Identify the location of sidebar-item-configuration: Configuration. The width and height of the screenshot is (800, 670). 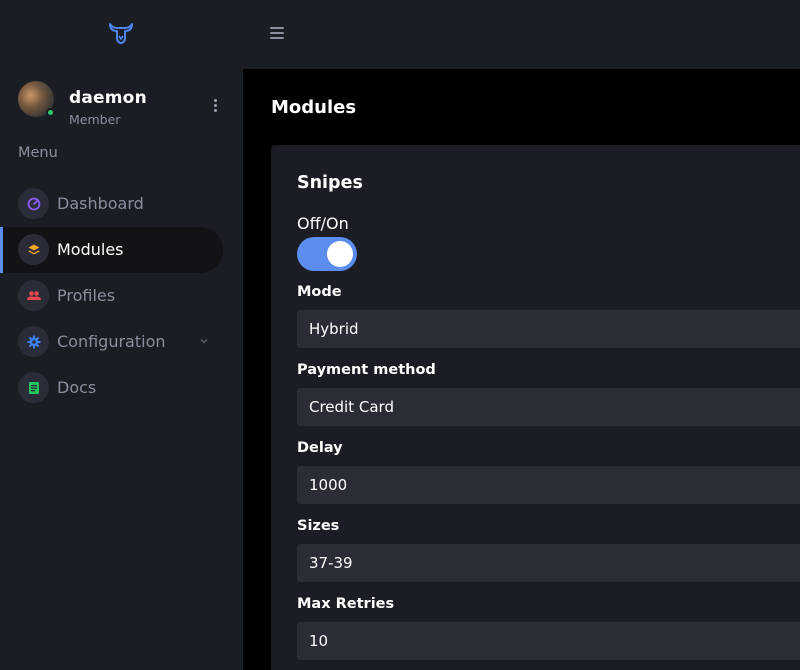
(111, 342).